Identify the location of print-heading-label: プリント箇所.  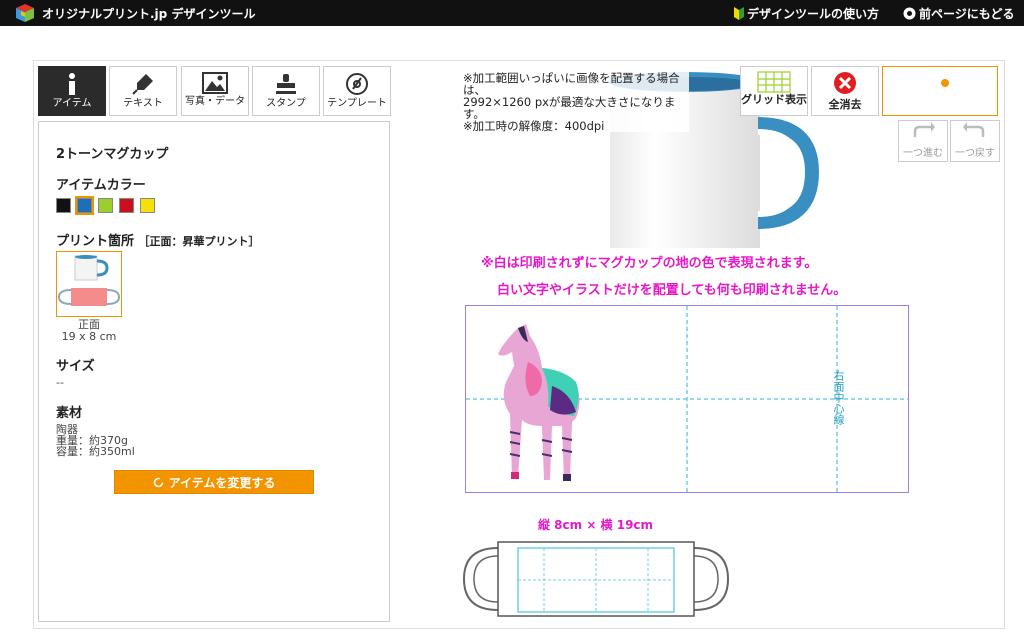
(95, 241).